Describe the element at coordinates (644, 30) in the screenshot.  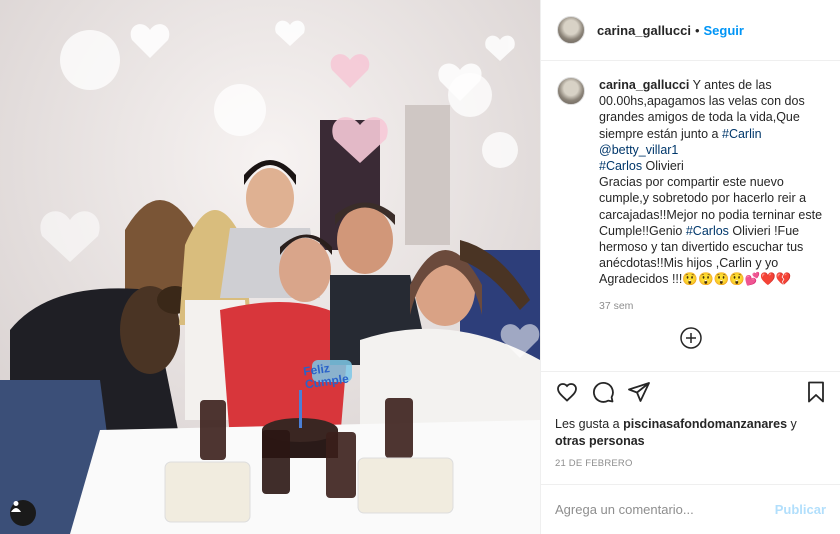
I see `header-username: carina_gallucci` at that location.